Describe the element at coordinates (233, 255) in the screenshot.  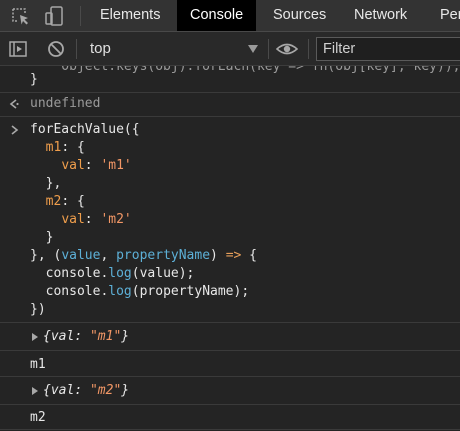
I see `arrow-operator: =>` at that location.